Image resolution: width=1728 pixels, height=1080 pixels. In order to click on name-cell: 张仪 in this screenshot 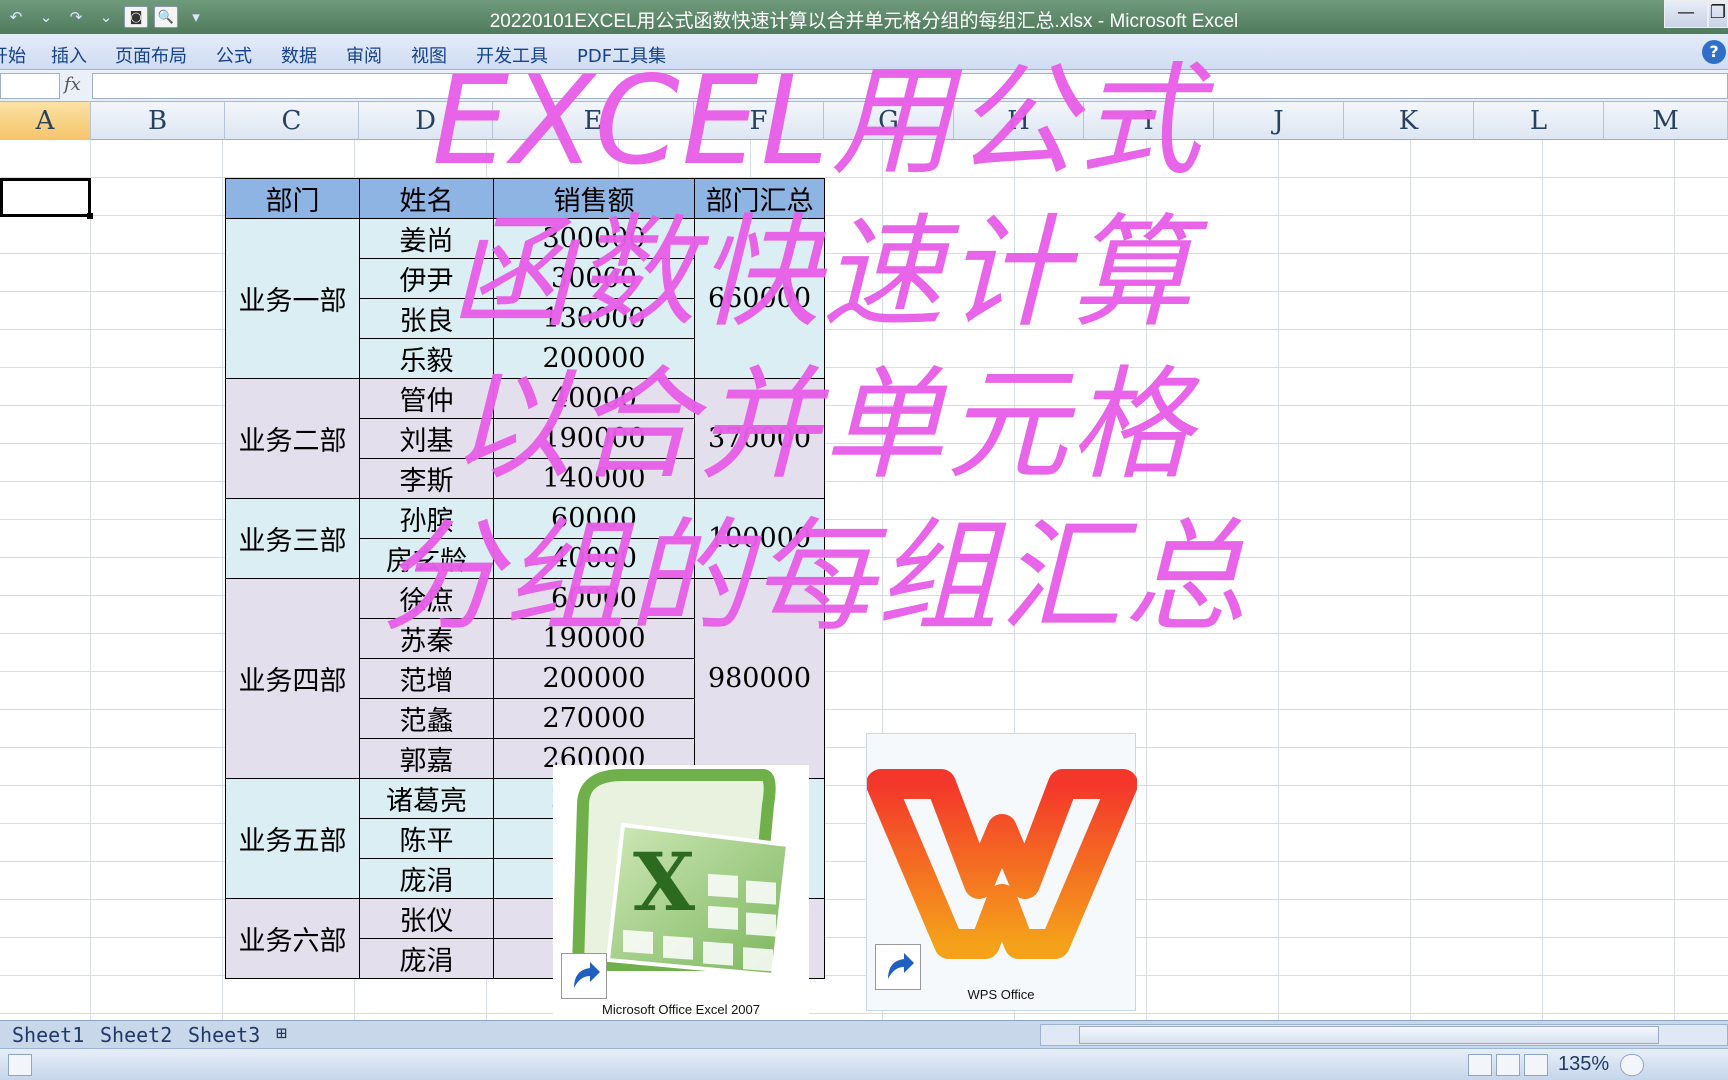, I will do `click(426, 918)`.